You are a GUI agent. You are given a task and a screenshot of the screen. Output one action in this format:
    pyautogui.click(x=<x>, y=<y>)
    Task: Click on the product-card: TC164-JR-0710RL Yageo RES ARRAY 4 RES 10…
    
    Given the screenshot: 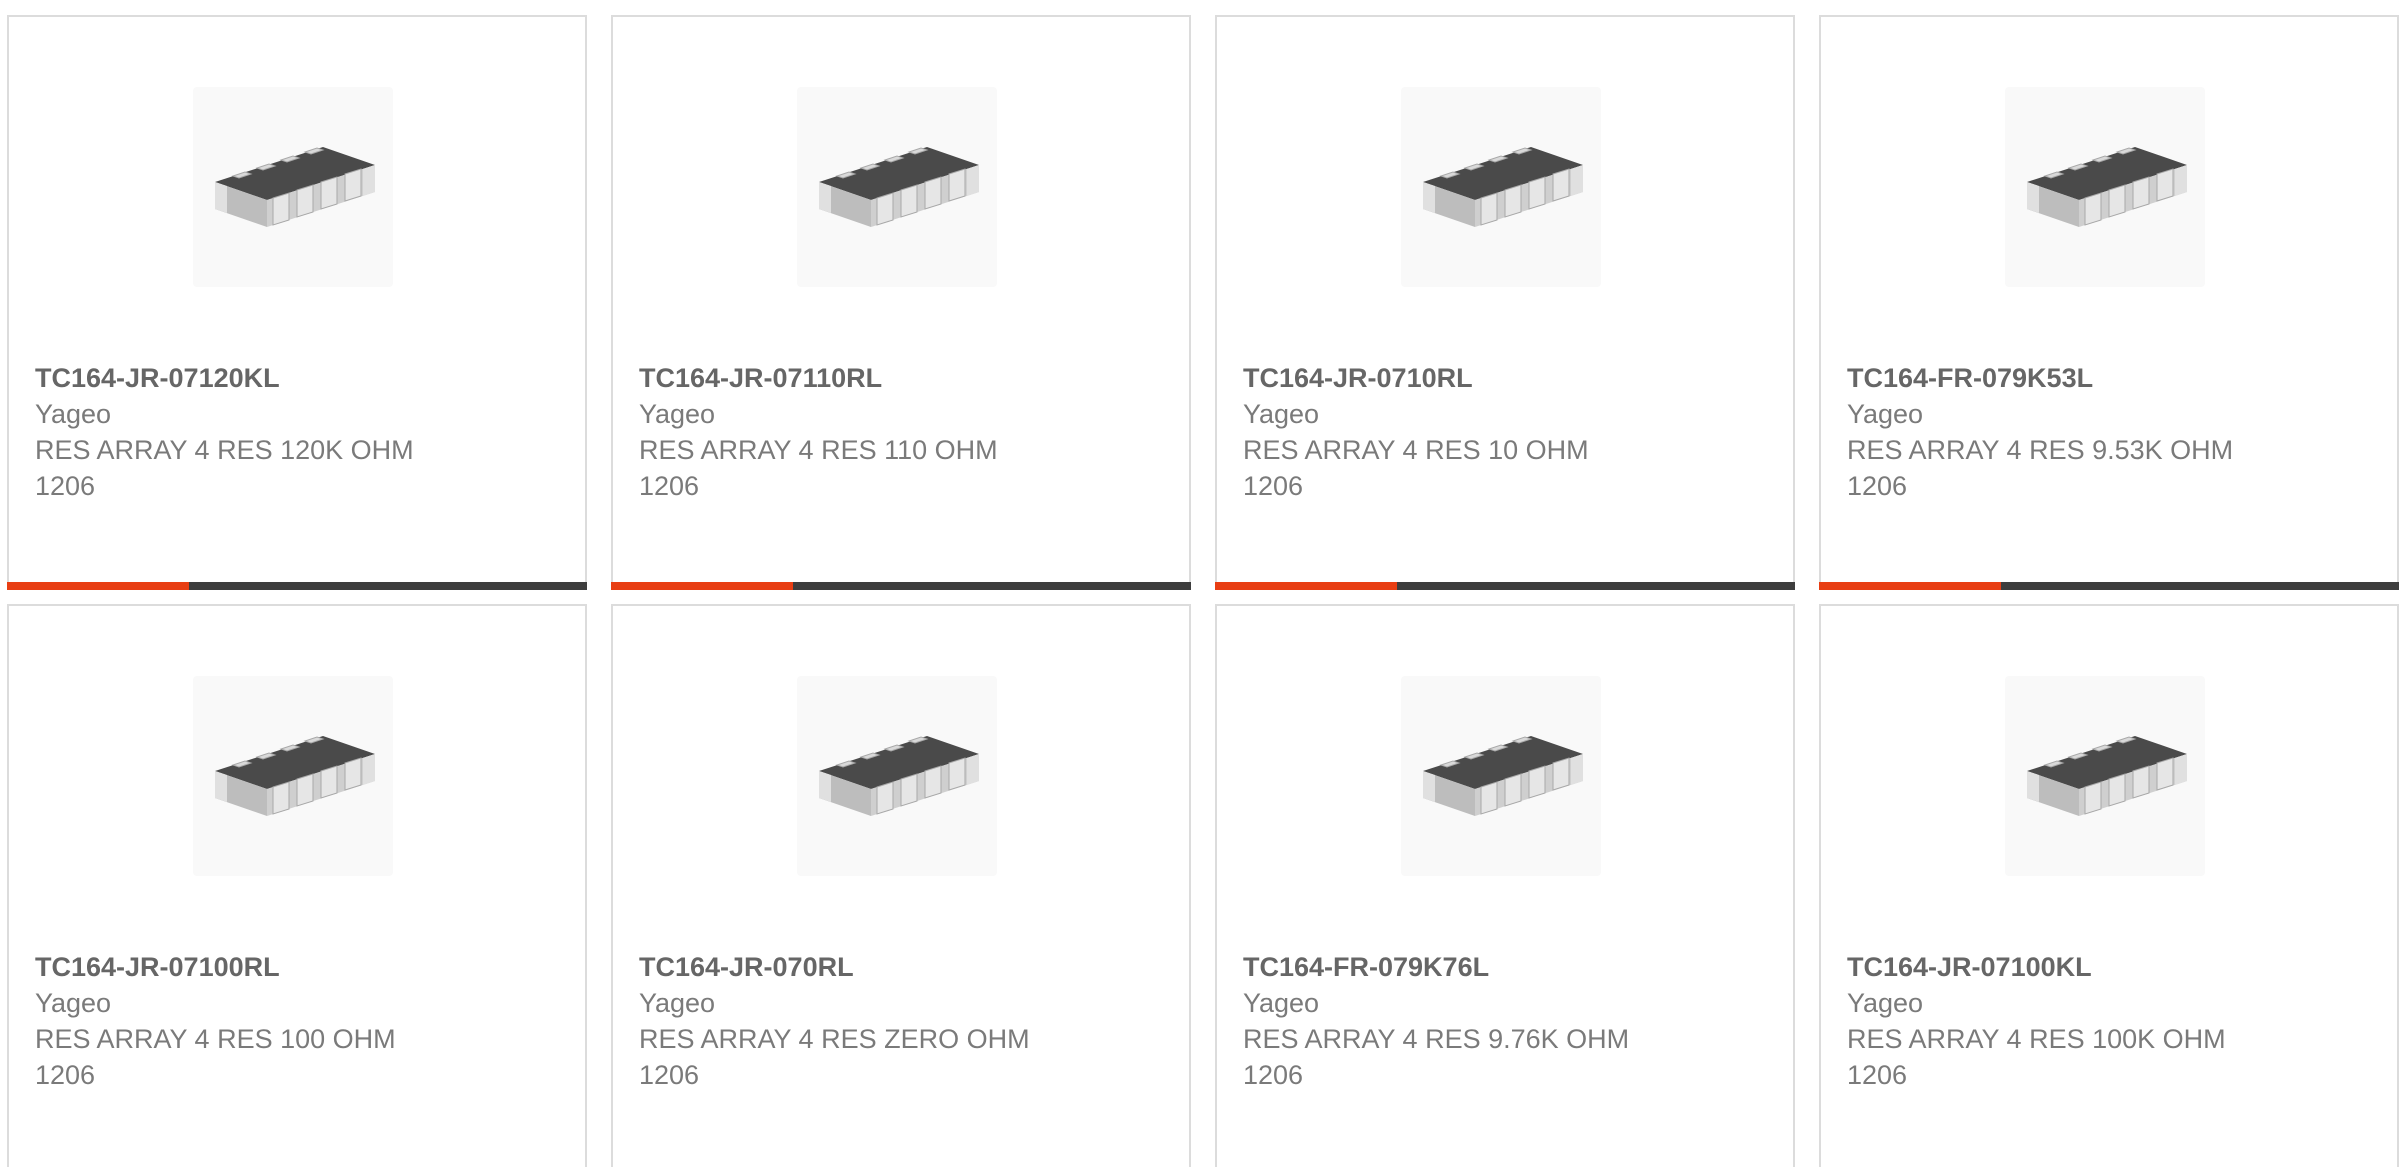 What is the action you would take?
    pyautogui.click(x=1505, y=302)
    